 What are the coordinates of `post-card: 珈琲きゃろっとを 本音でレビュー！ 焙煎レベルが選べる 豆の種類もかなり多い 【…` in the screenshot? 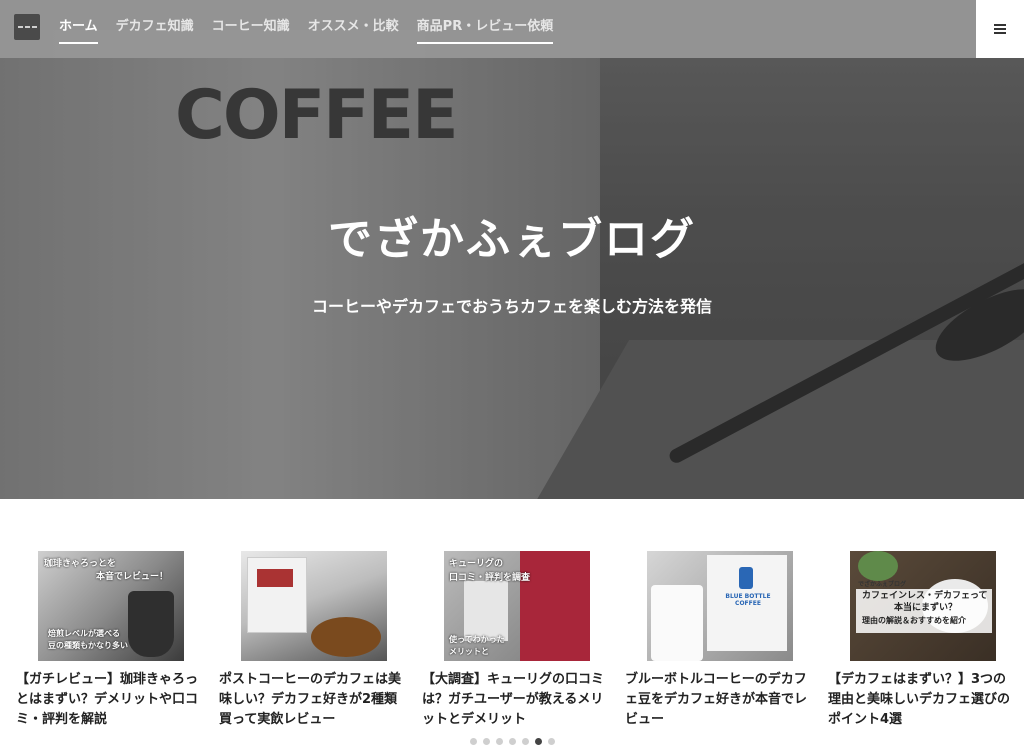 It's located at (111, 640).